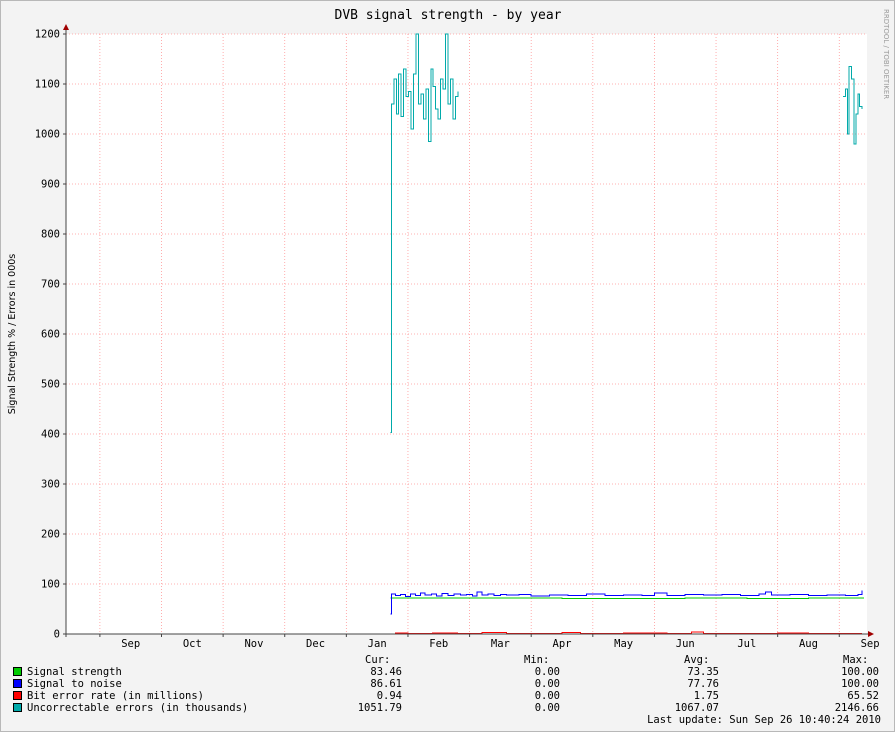 The height and width of the screenshot is (732, 895). I want to click on stat-cur: 0.94, so click(389, 696).